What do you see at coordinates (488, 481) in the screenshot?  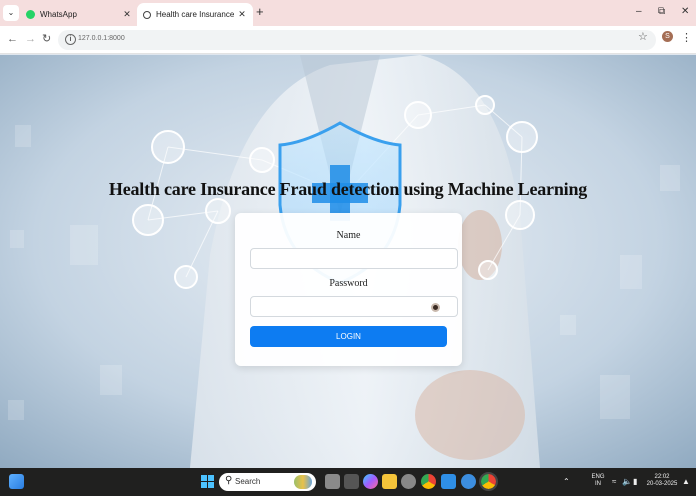 I see `chrome-active-icon` at bounding box center [488, 481].